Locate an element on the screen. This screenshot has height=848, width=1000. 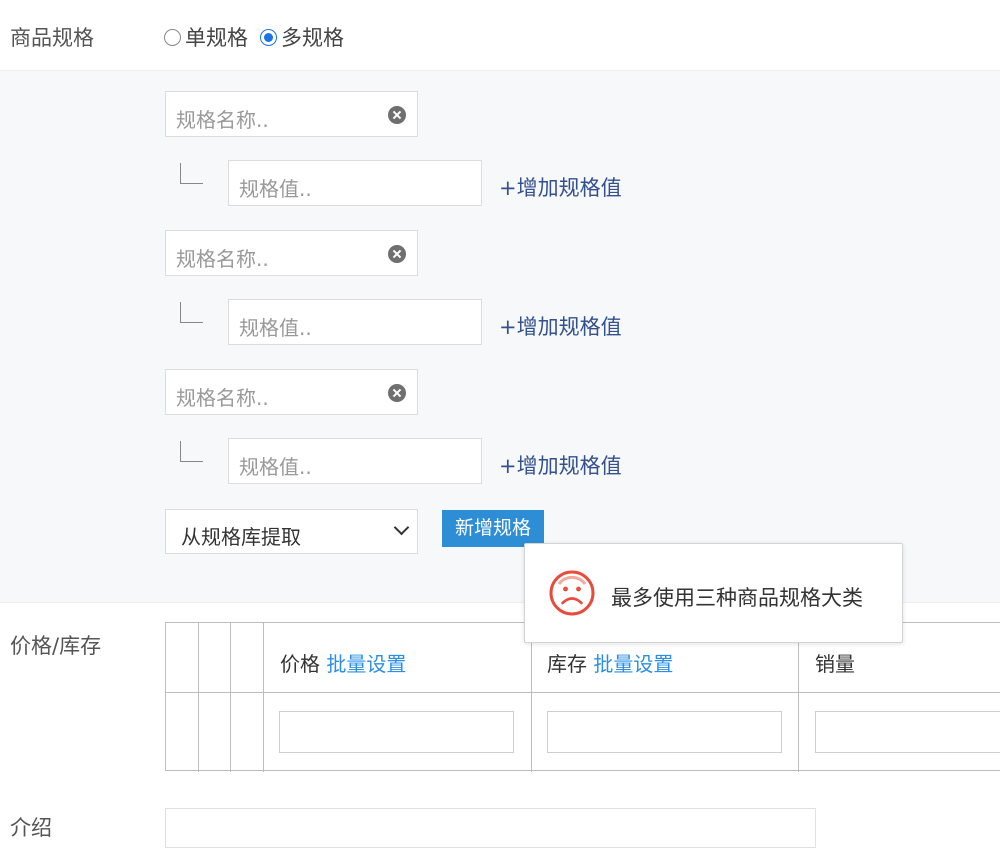
chevron-down-icon is located at coordinates (401, 527).